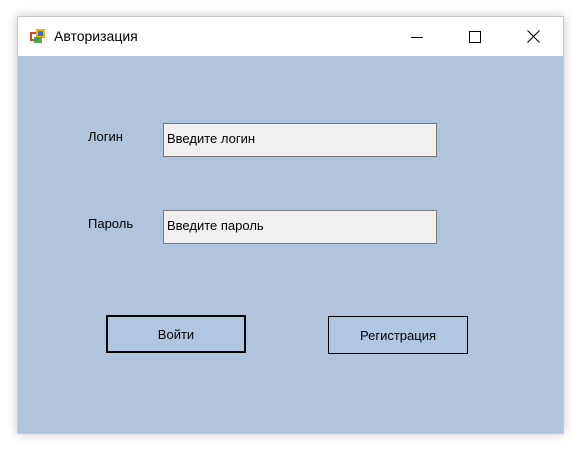  What do you see at coordinates (176, 334) in the screenshot?
I see `login-button: Войти` at bounding box center [176, 334].